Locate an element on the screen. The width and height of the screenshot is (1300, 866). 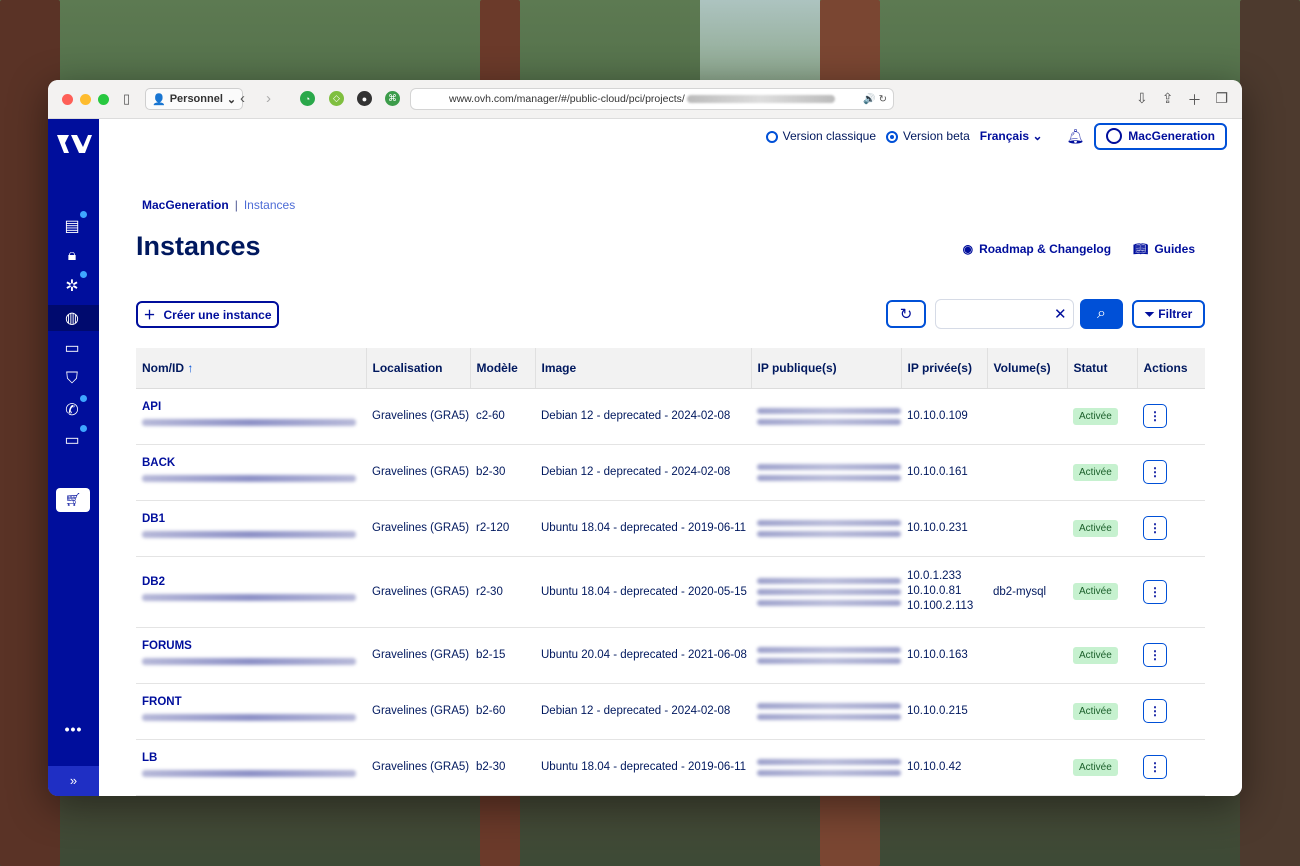
zoom-window-button is located at coordinates (103, 99).